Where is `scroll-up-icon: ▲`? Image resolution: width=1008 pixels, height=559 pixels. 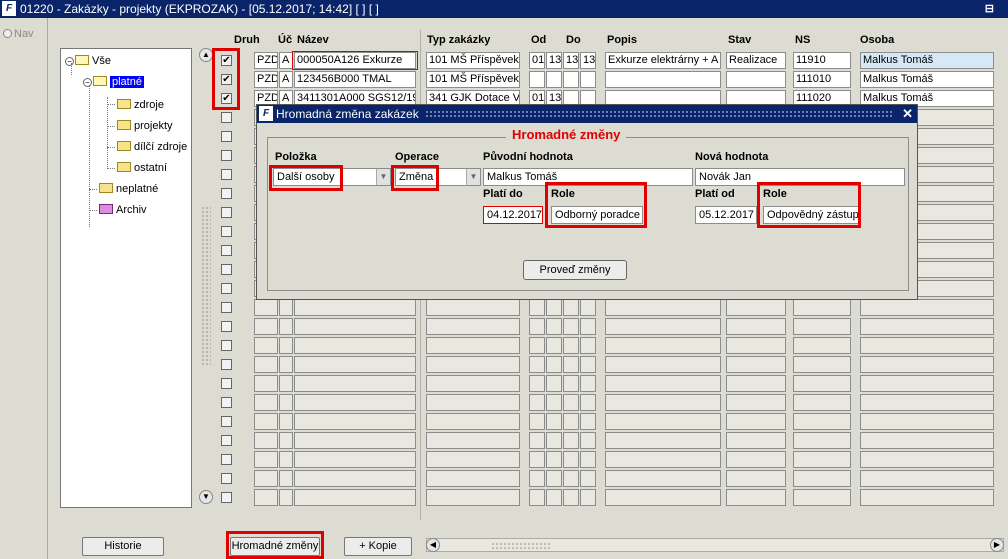 scroll-up-icon: ▲ is located at coordinates (206, 55).